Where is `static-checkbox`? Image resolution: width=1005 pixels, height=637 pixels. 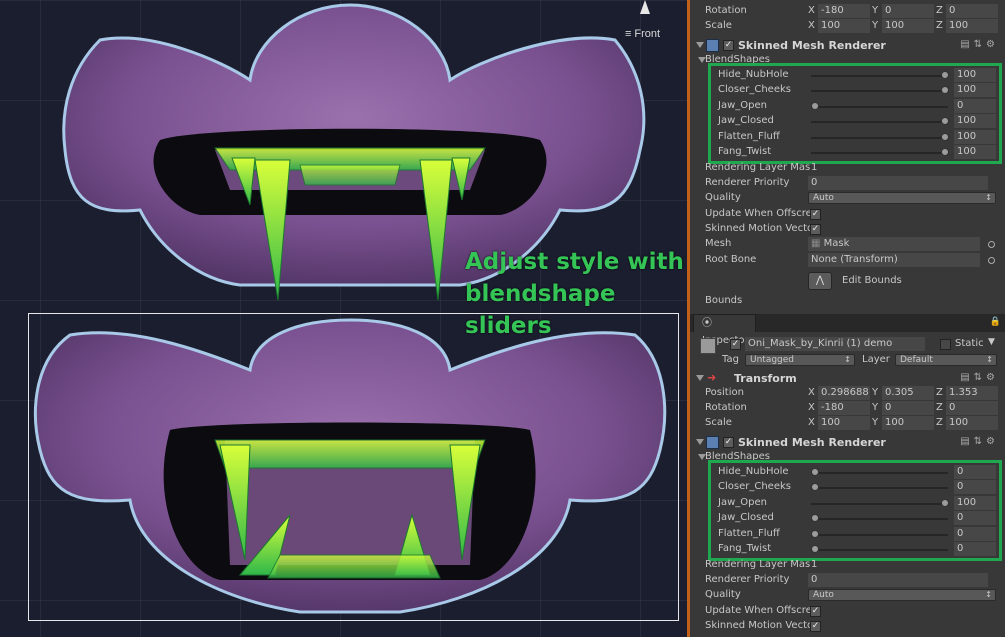 static-checkbox is located at coordinates (945, 344).